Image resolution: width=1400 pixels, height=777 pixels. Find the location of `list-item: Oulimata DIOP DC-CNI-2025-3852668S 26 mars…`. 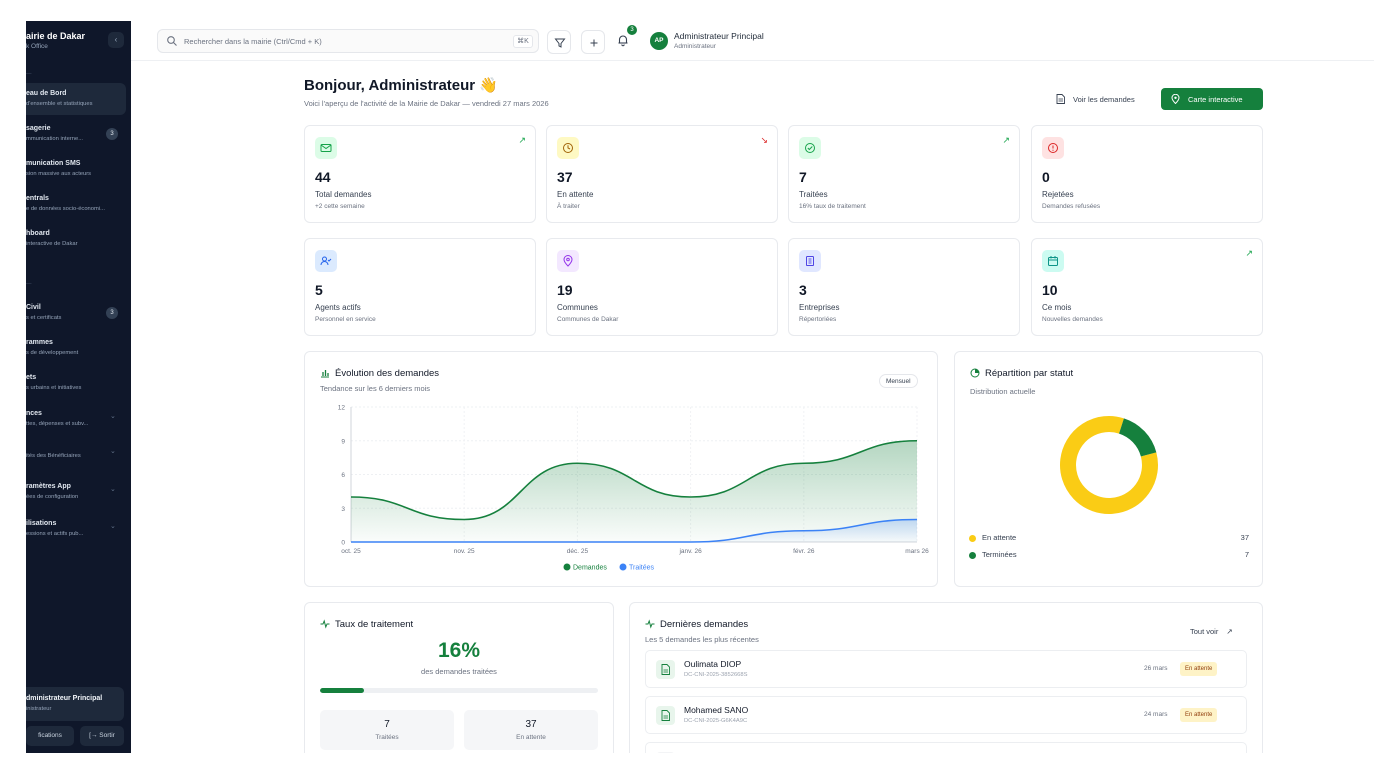

list-item: Oulimata DIOP DC-CNI-2025-3852668S 26 mars… is located at coordinates (946, 669).